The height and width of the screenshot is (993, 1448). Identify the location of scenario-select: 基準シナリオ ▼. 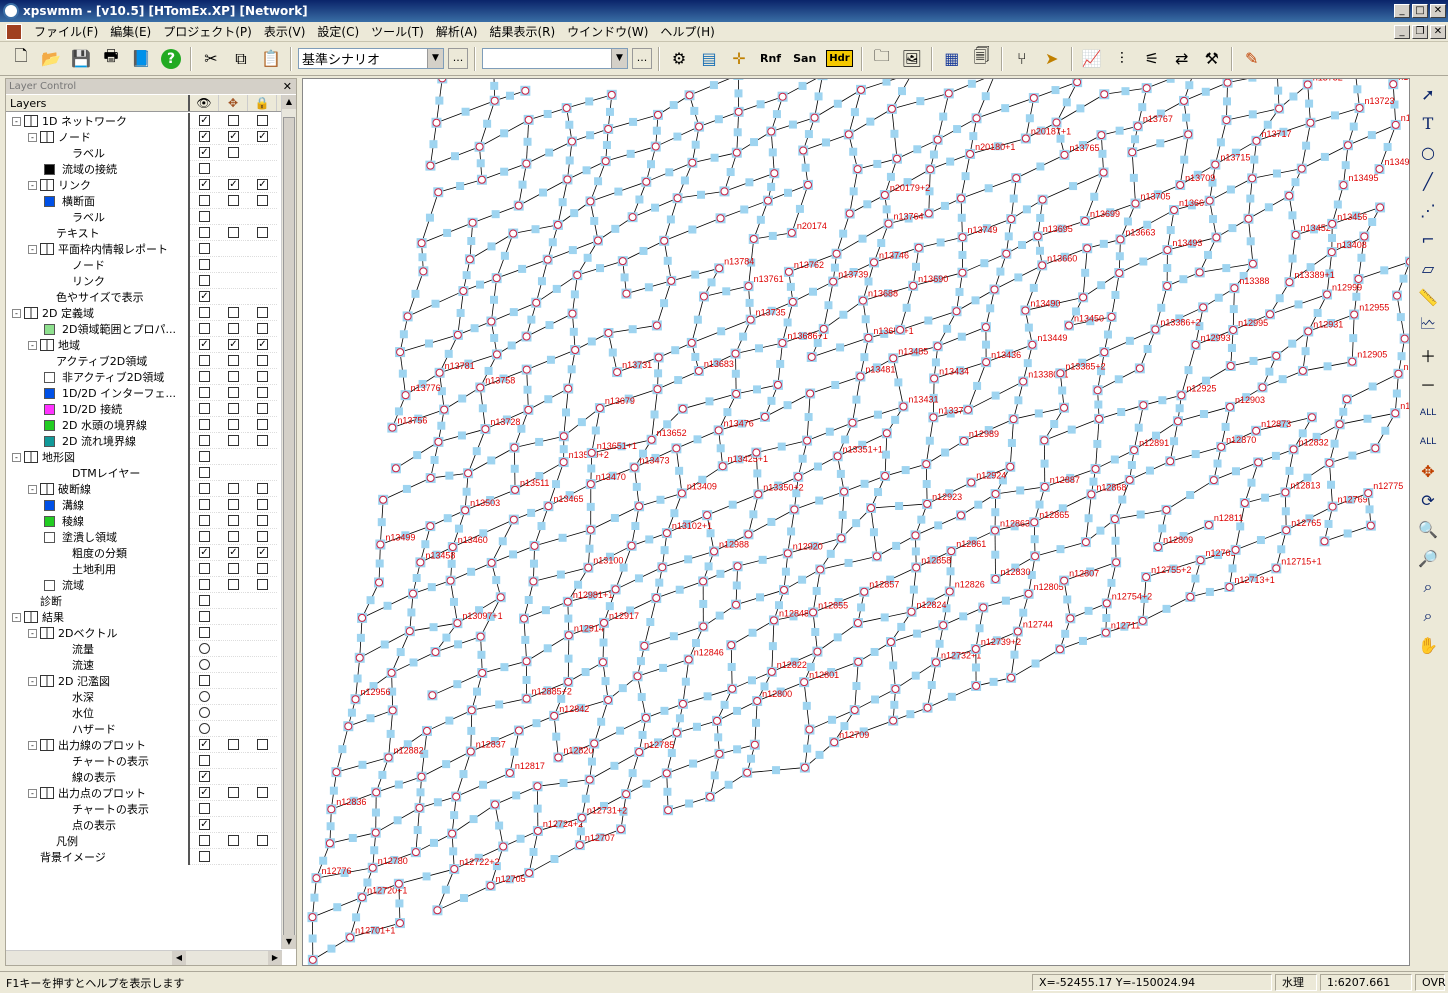
(371, 58).